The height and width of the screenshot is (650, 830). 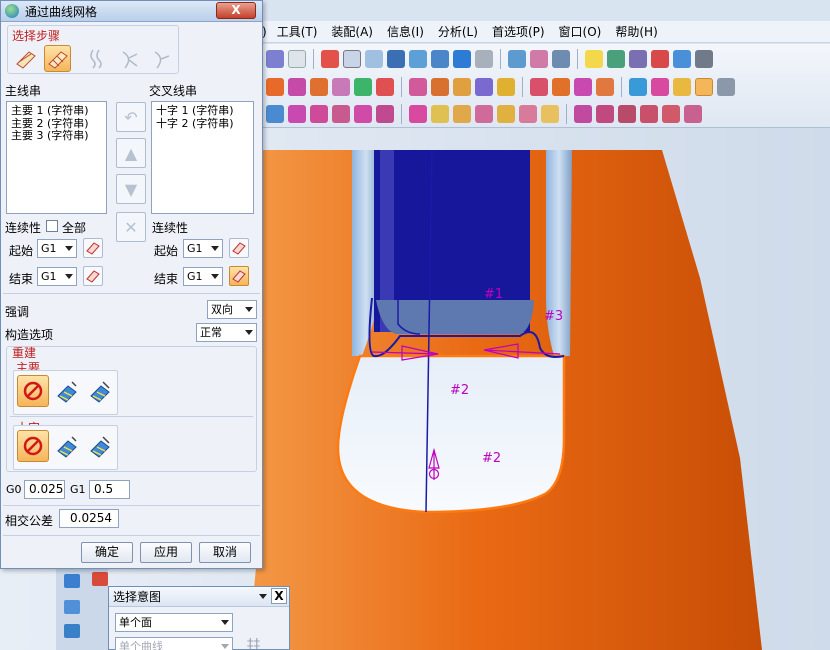 I want to click on menu-item-preferences: 首选项(P), so click(x=518, y=31).